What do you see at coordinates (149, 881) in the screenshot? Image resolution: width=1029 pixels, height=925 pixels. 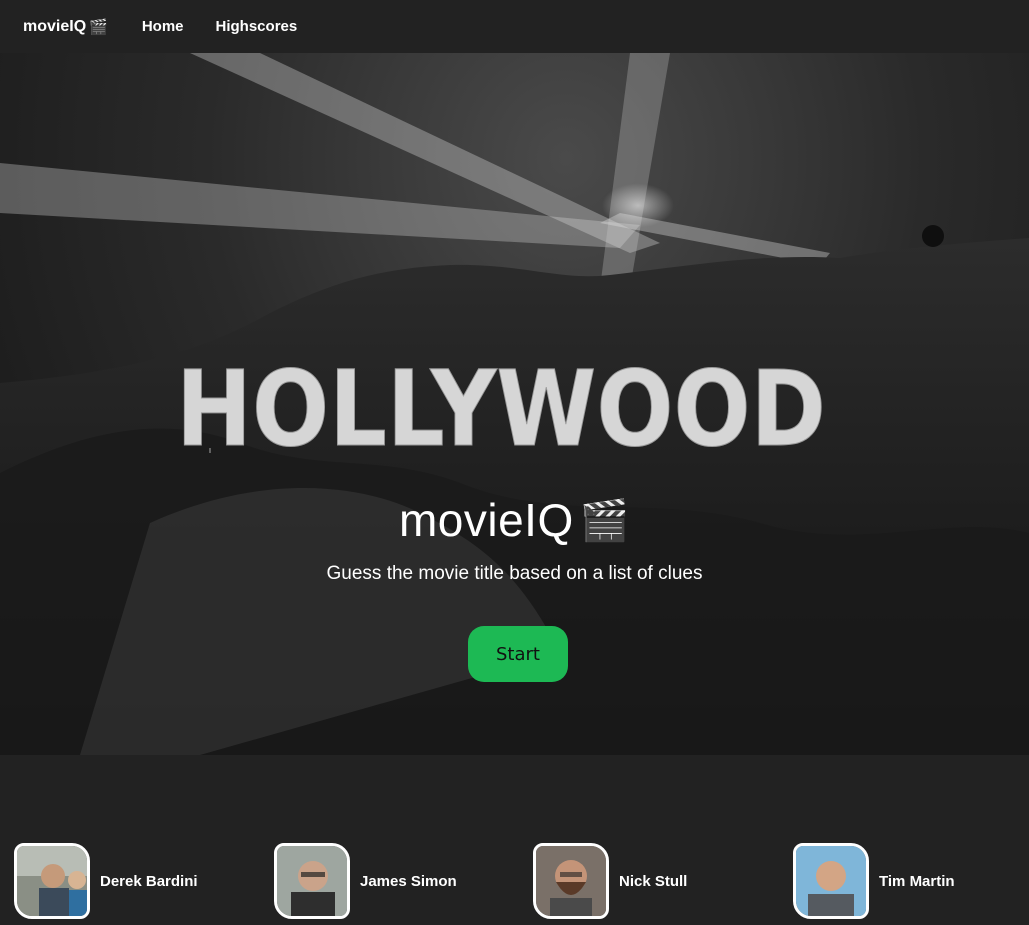 I see `member-name: Derek Bardini` at bounding box center [149, 881].